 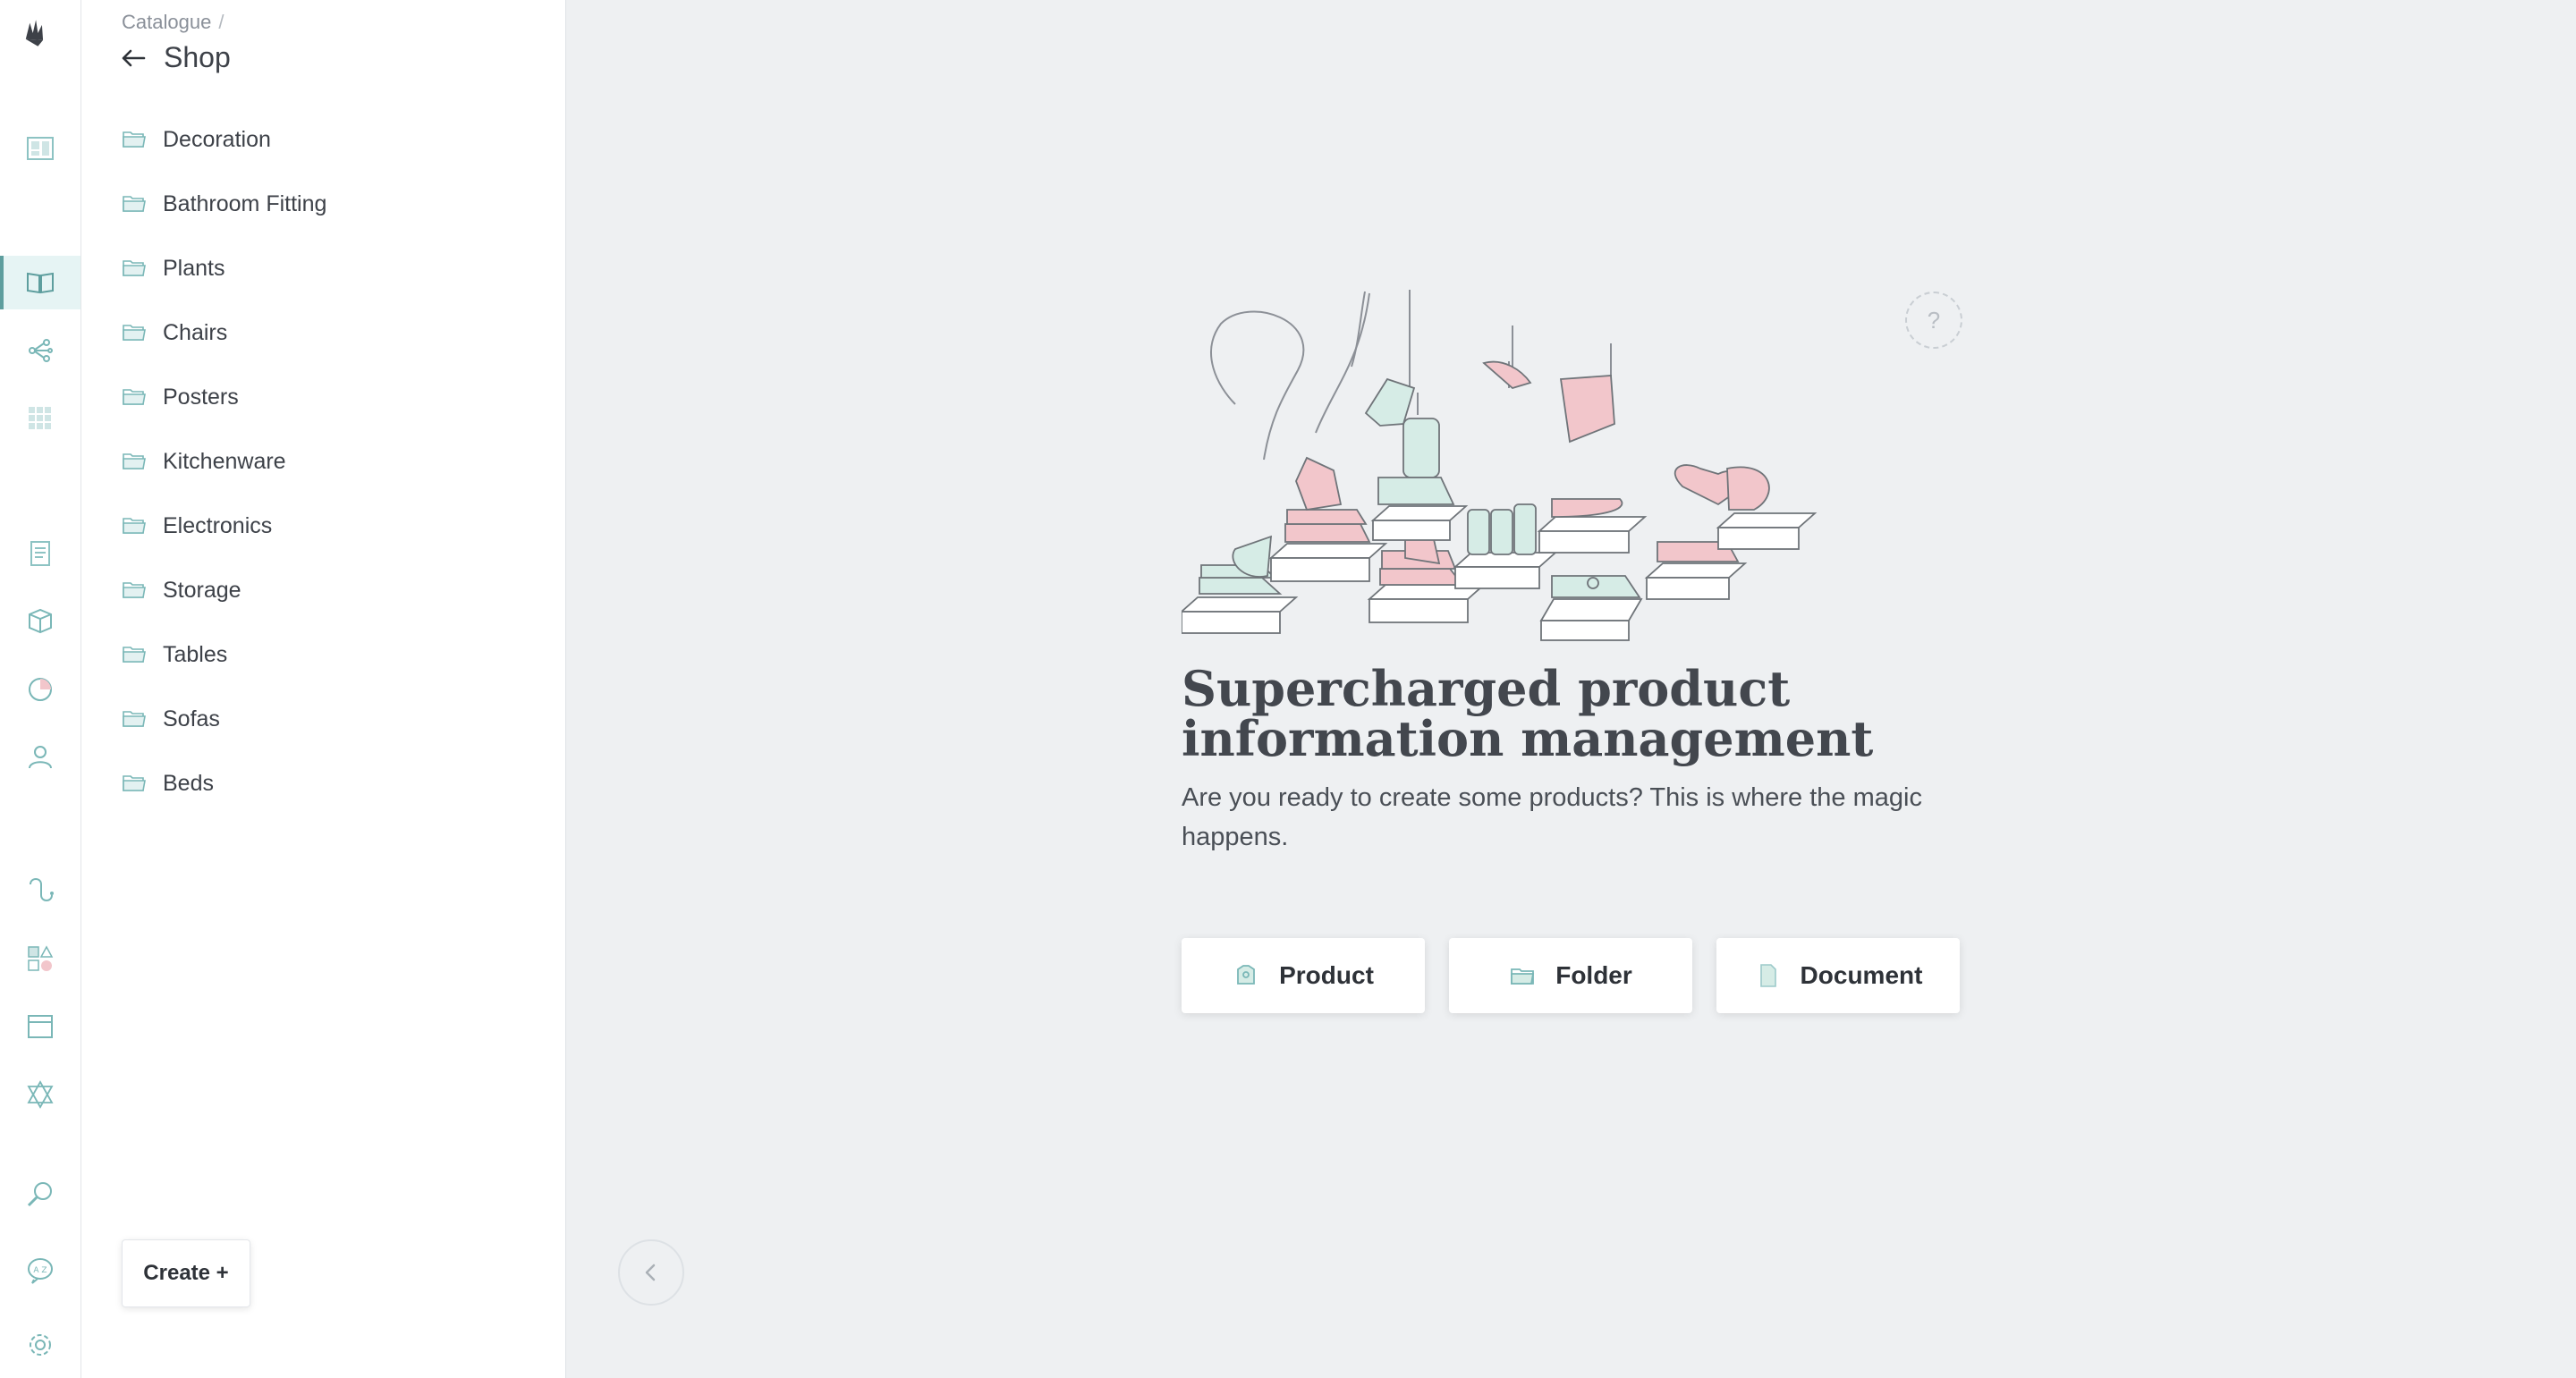 I want to click on tree-item-label: Posters, so click(x=201, y=397).